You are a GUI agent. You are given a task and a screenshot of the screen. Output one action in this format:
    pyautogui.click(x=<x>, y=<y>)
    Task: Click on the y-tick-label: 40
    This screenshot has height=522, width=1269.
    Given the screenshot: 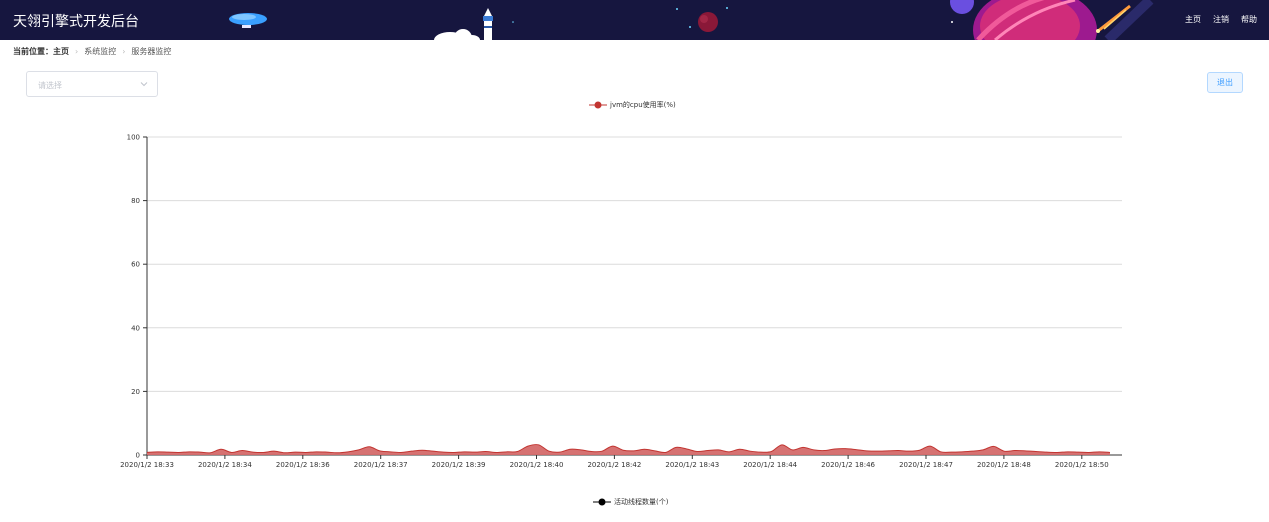 What is the action you would take?
    pyautogui.click(x=135, y=328)
    